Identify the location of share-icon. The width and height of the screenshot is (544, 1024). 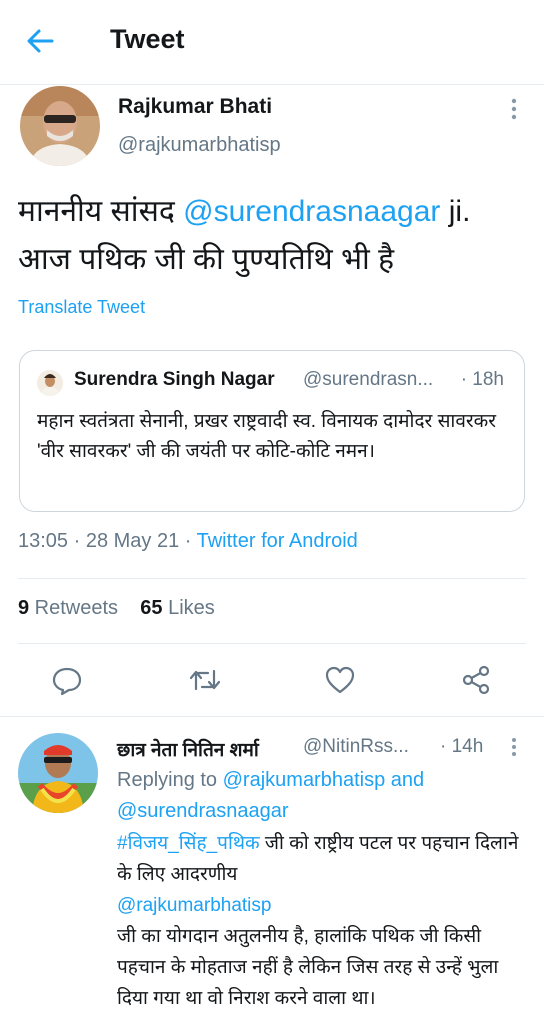
(476, 680).